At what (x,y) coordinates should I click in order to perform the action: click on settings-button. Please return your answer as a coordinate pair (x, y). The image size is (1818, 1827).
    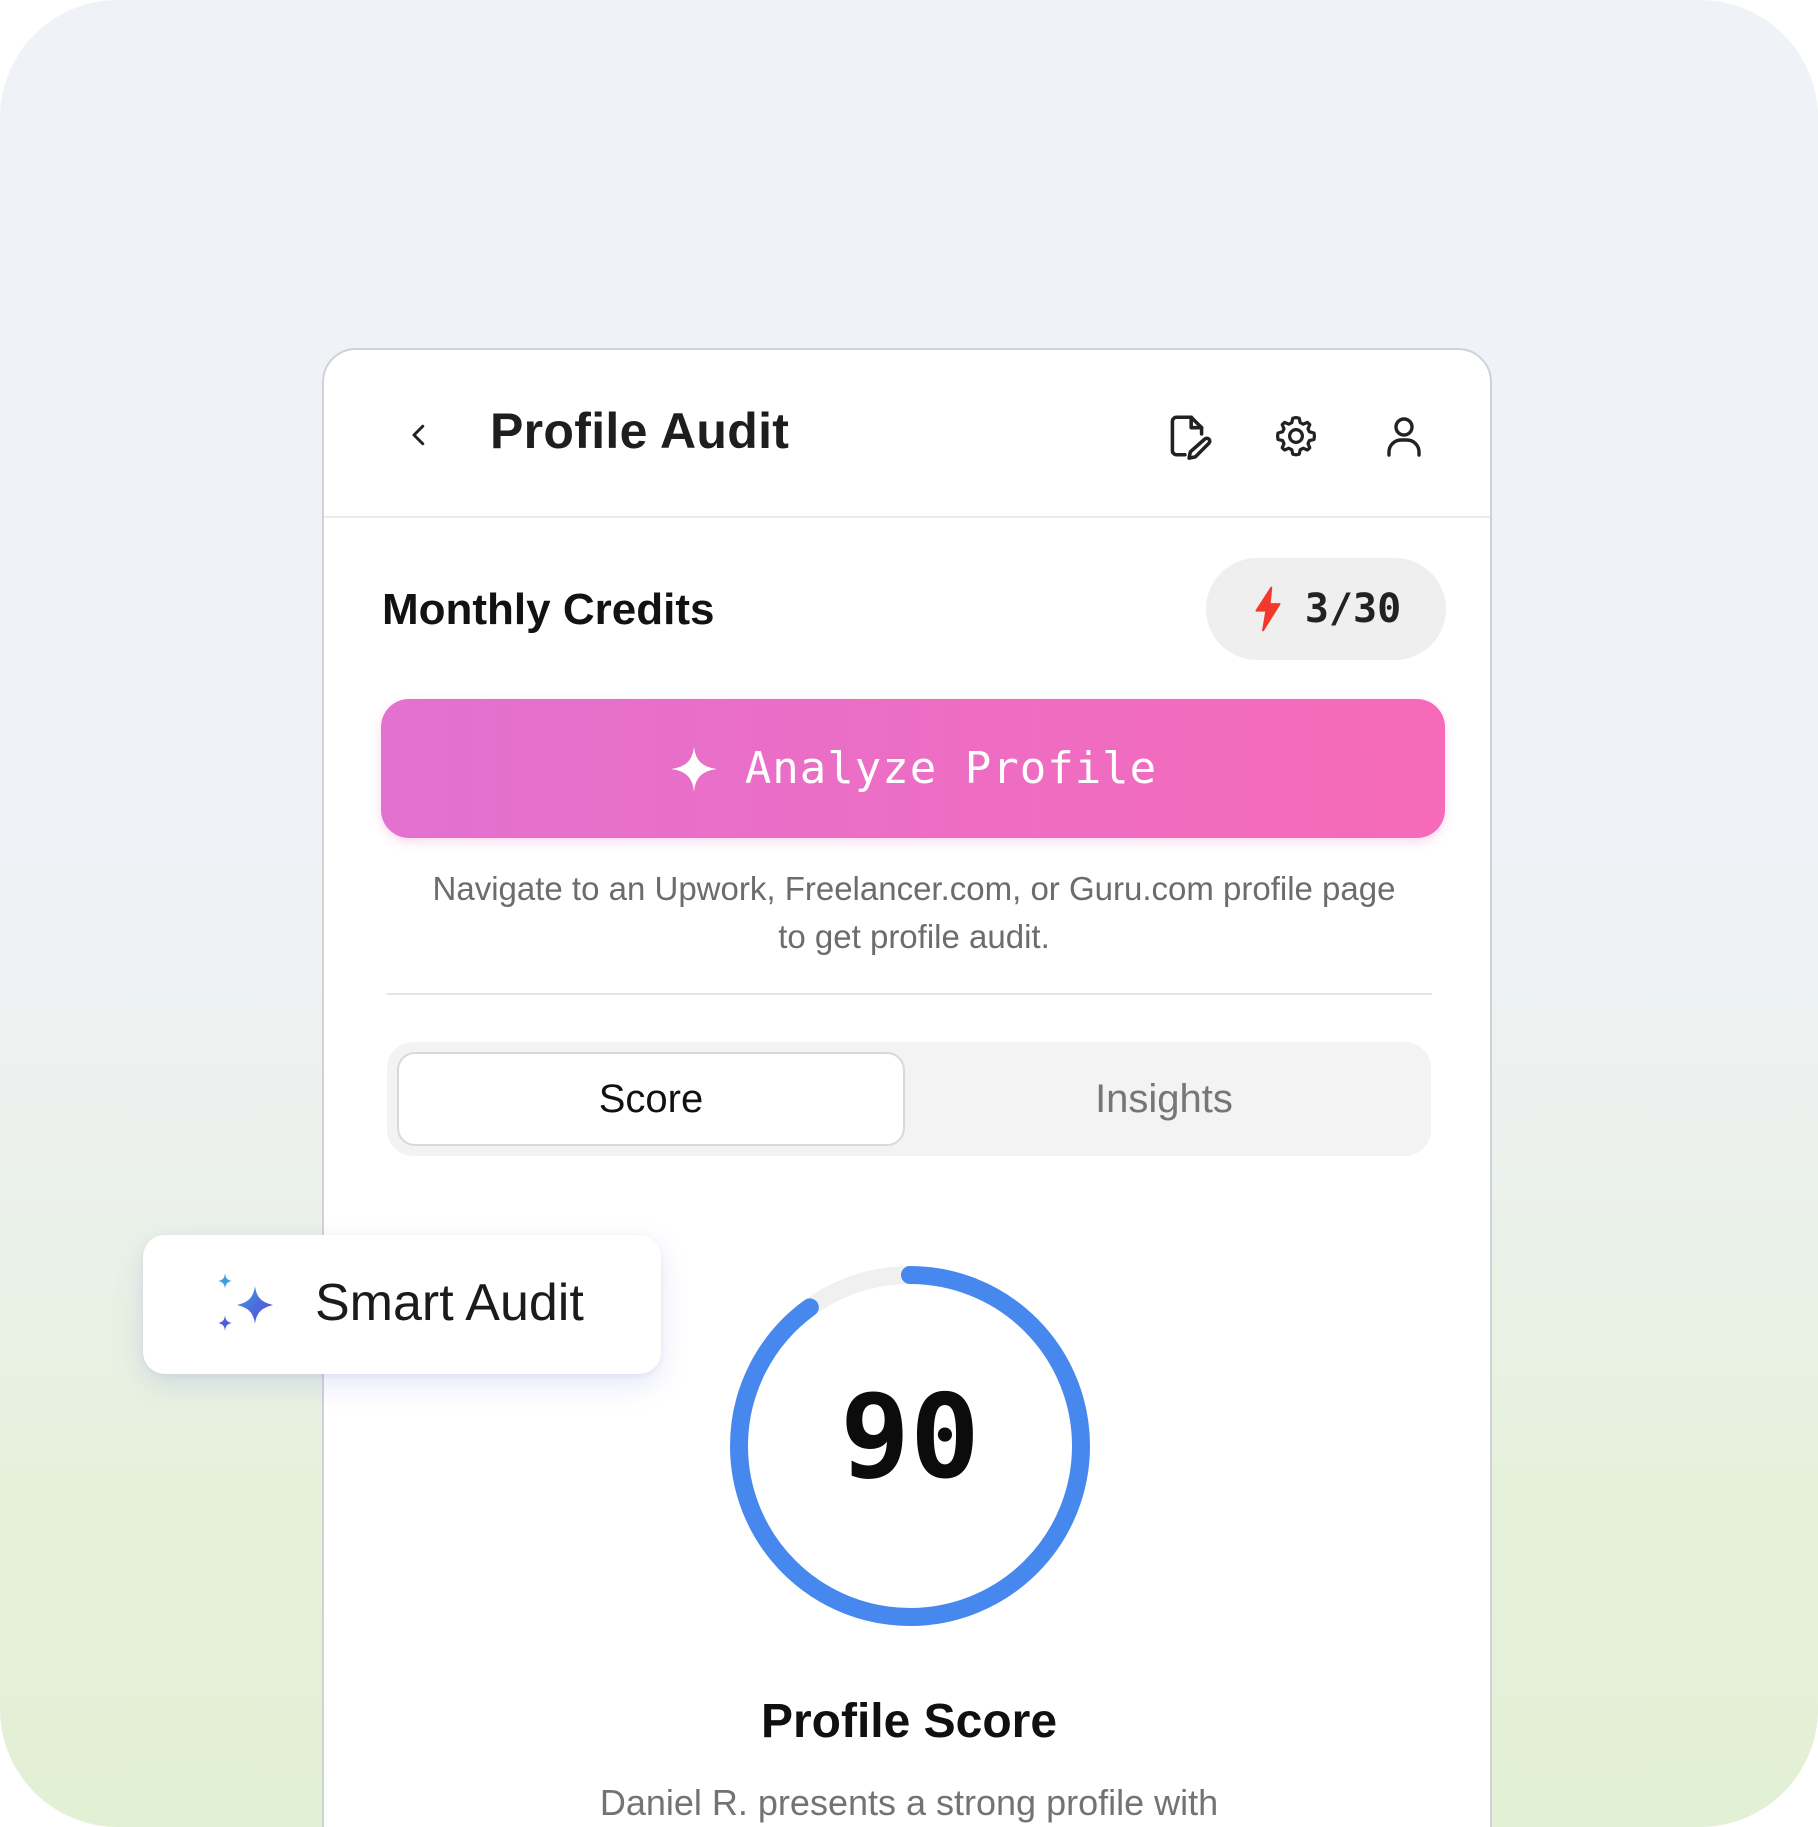
    Looking at the image, I should click on (1296, 436).